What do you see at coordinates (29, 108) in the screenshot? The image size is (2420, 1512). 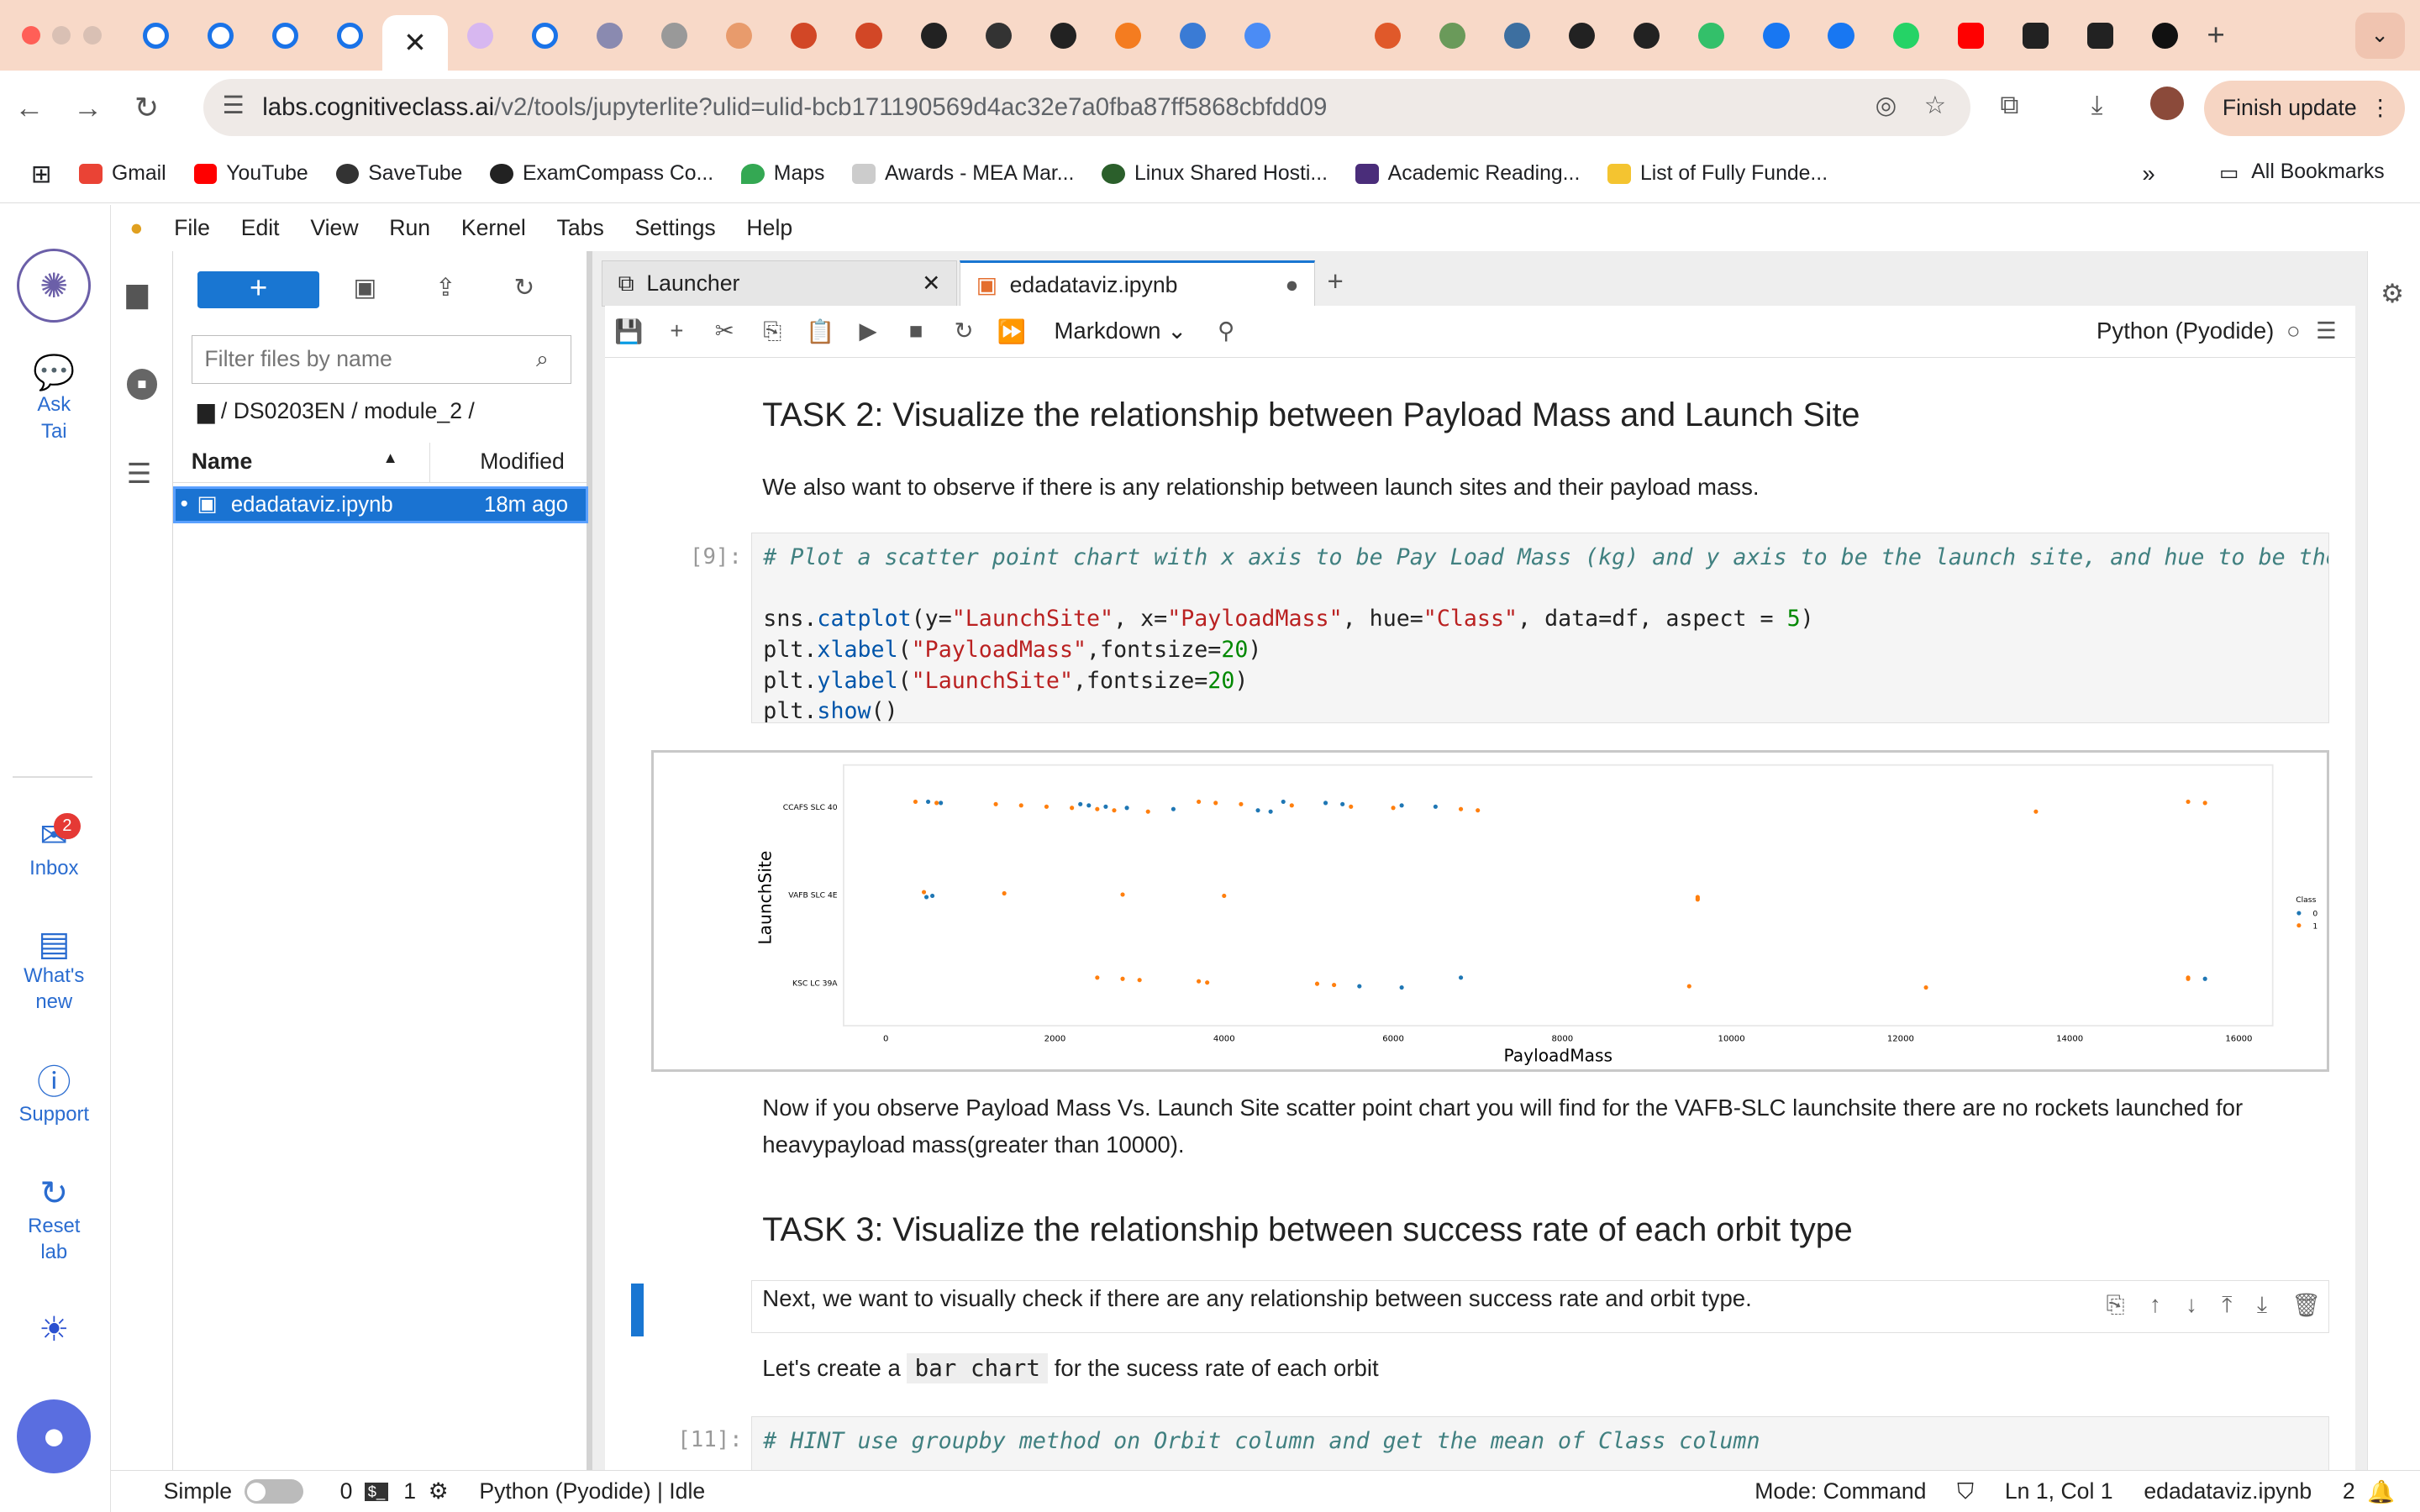 I see `back-icon: ←` at bounding box center [29, 108].